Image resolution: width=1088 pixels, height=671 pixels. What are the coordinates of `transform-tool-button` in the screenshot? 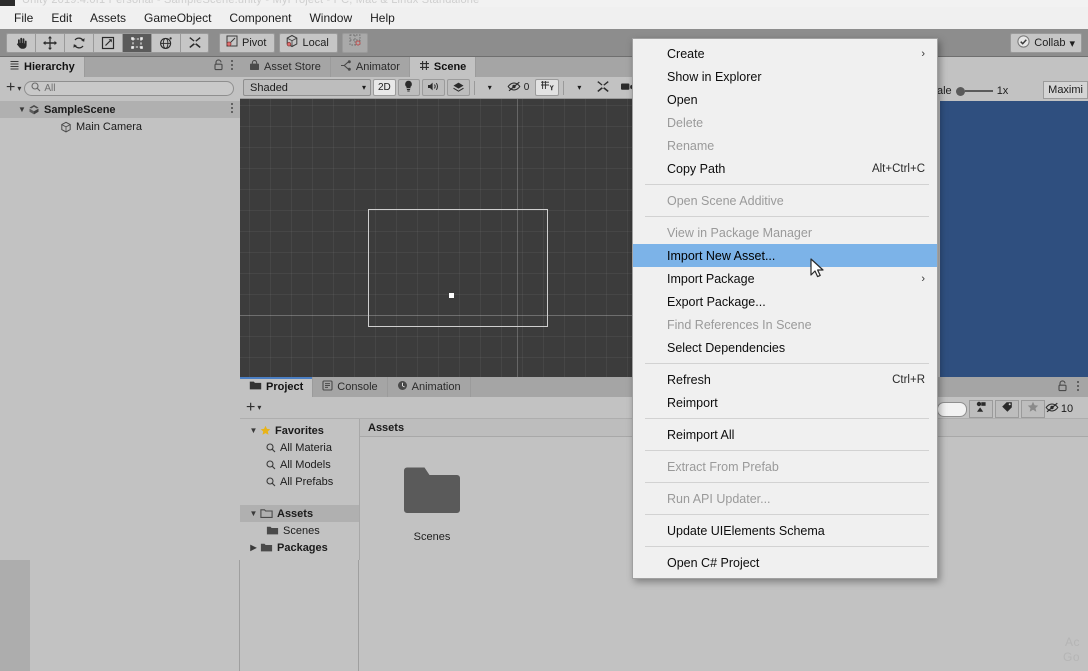 It's located at (165, 42).